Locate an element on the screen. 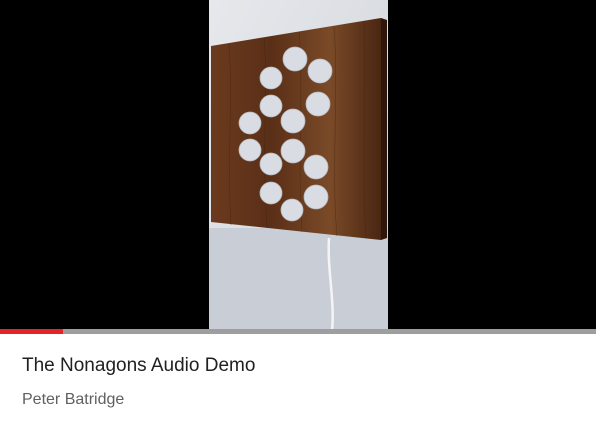 The image size is (596, 424). channel-name: Peter Batridge is located at coordinates (73, 400).